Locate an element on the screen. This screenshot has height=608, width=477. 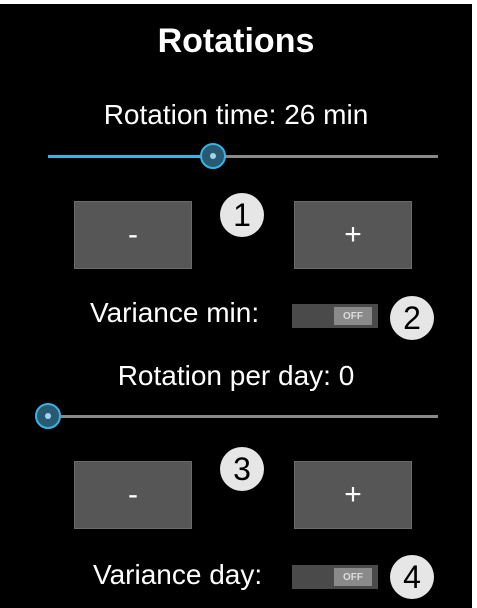
variance-day-toggle: OFF is located at coordinates (335, 577).